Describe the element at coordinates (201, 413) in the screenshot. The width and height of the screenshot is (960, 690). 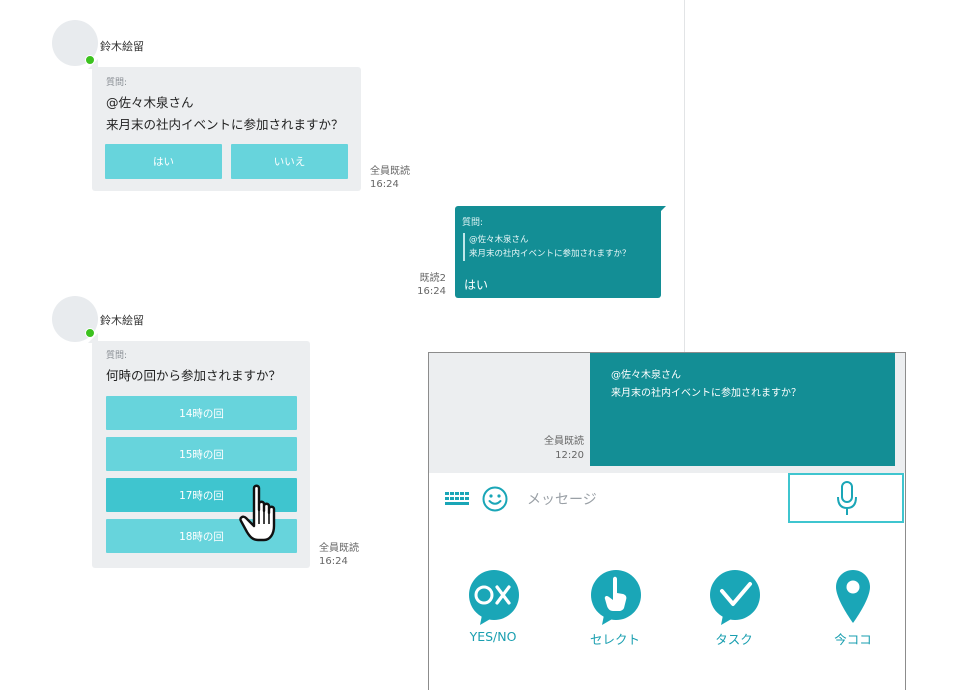
I see `option-button: 14時の回` at that location.